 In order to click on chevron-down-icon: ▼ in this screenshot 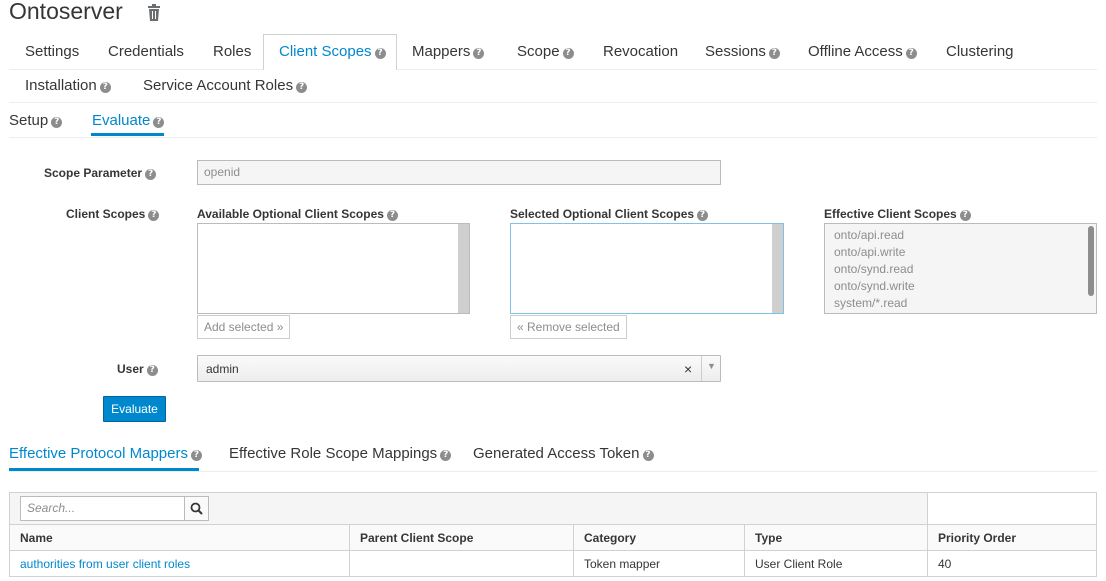, I will do `click(711, 366)`.